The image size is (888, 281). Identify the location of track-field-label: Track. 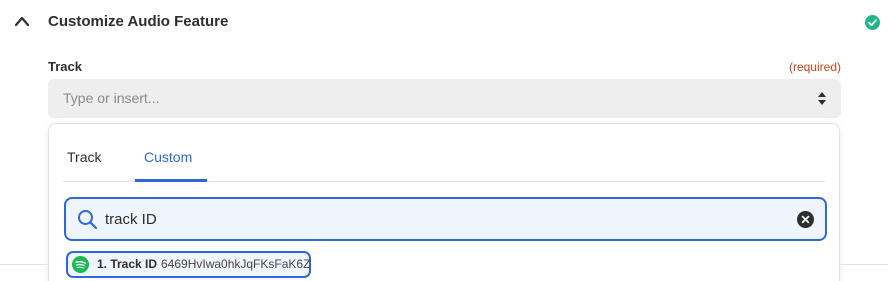
(65, 66).